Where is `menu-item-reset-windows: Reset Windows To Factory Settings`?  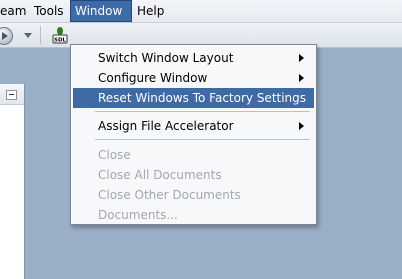 menu-item-reset-windows: Reset Windows To Factory Settings is located at coordinates (193, 98).